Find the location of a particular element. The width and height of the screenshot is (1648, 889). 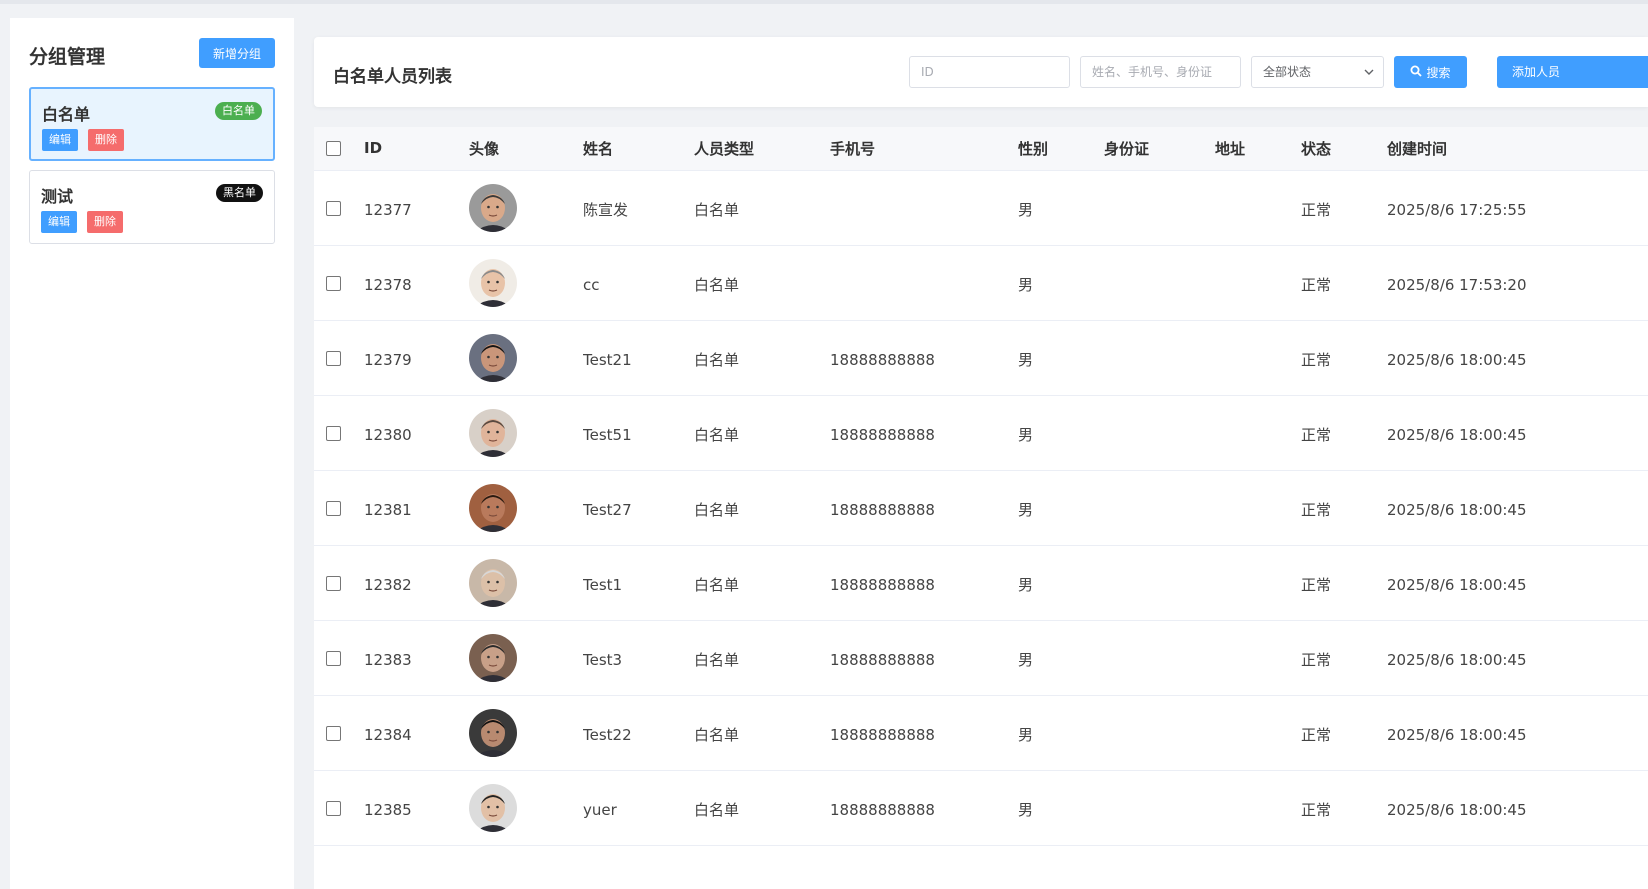

group-type-tag: 黑名单 is located at coordinates (239, 193).